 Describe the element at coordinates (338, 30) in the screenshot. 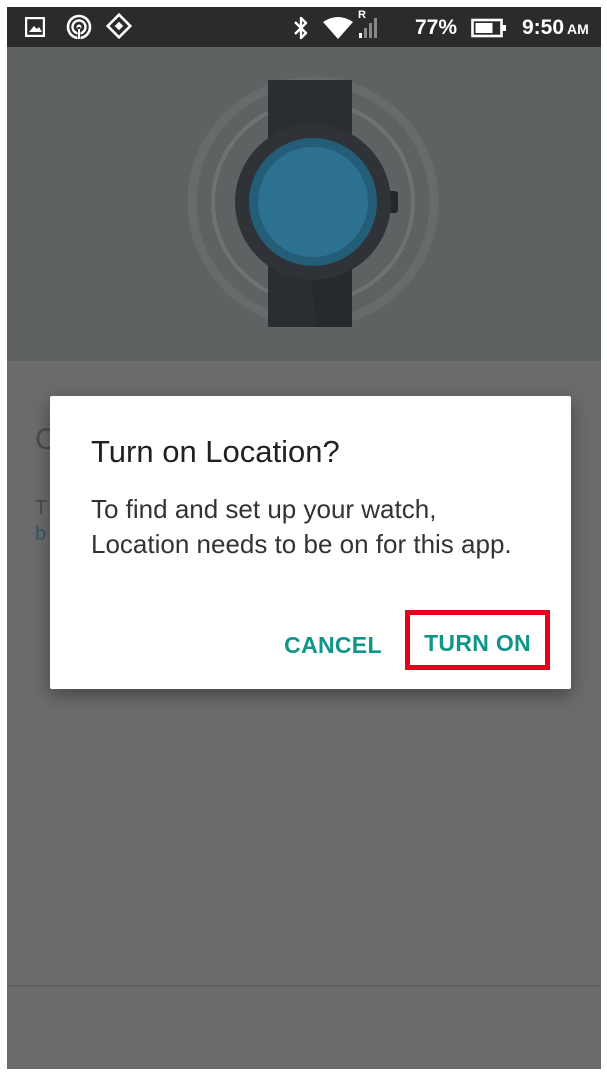

I see `wifi-icon` at that location.